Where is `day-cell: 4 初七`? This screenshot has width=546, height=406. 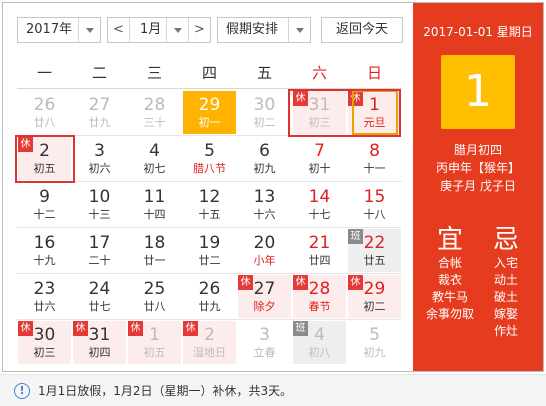
day-cell: 4 初七 is located at coordinates (154, 158).